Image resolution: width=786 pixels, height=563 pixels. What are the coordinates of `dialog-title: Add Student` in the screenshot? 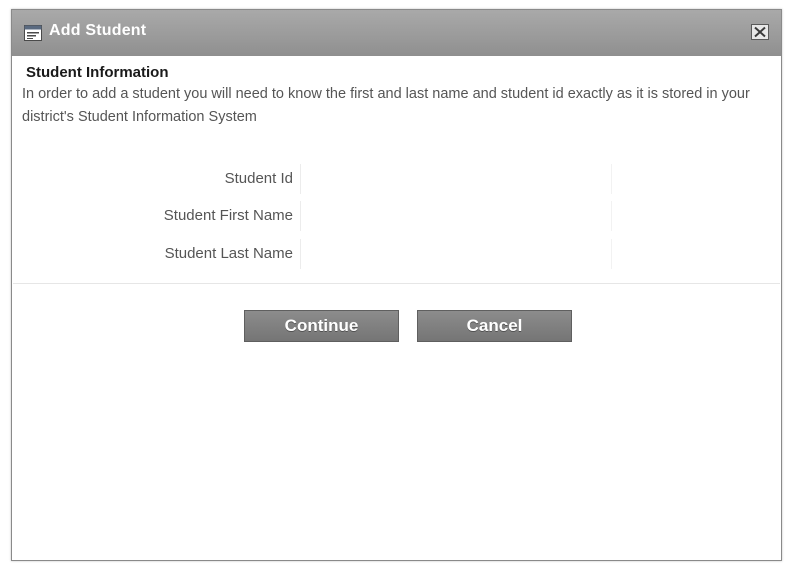 It's located at (98, 30).